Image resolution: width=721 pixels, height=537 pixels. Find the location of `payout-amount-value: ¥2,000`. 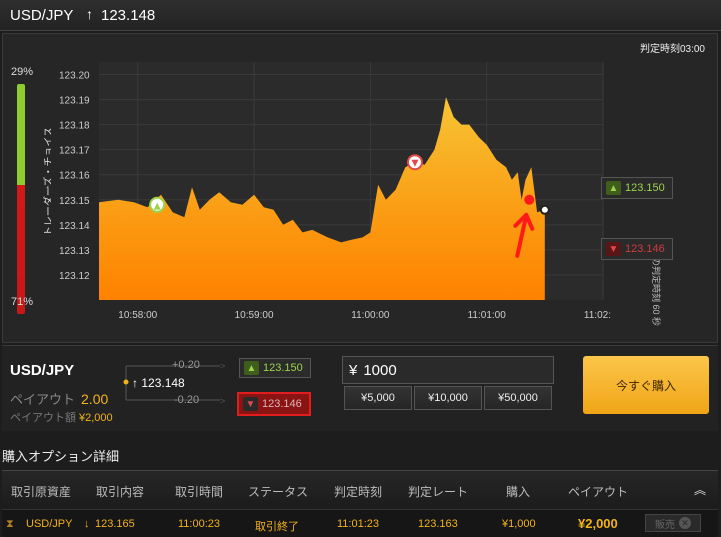

payout-amount-value: ¥2,000 is located at coordinates (96, 418).